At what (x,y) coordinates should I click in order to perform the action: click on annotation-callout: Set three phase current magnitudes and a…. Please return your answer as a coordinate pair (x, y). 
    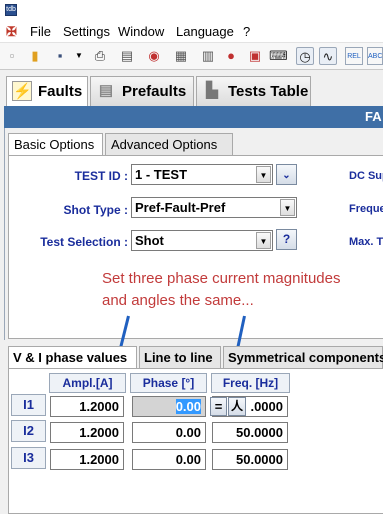
    Looking at the image, I should click on (241, 292).